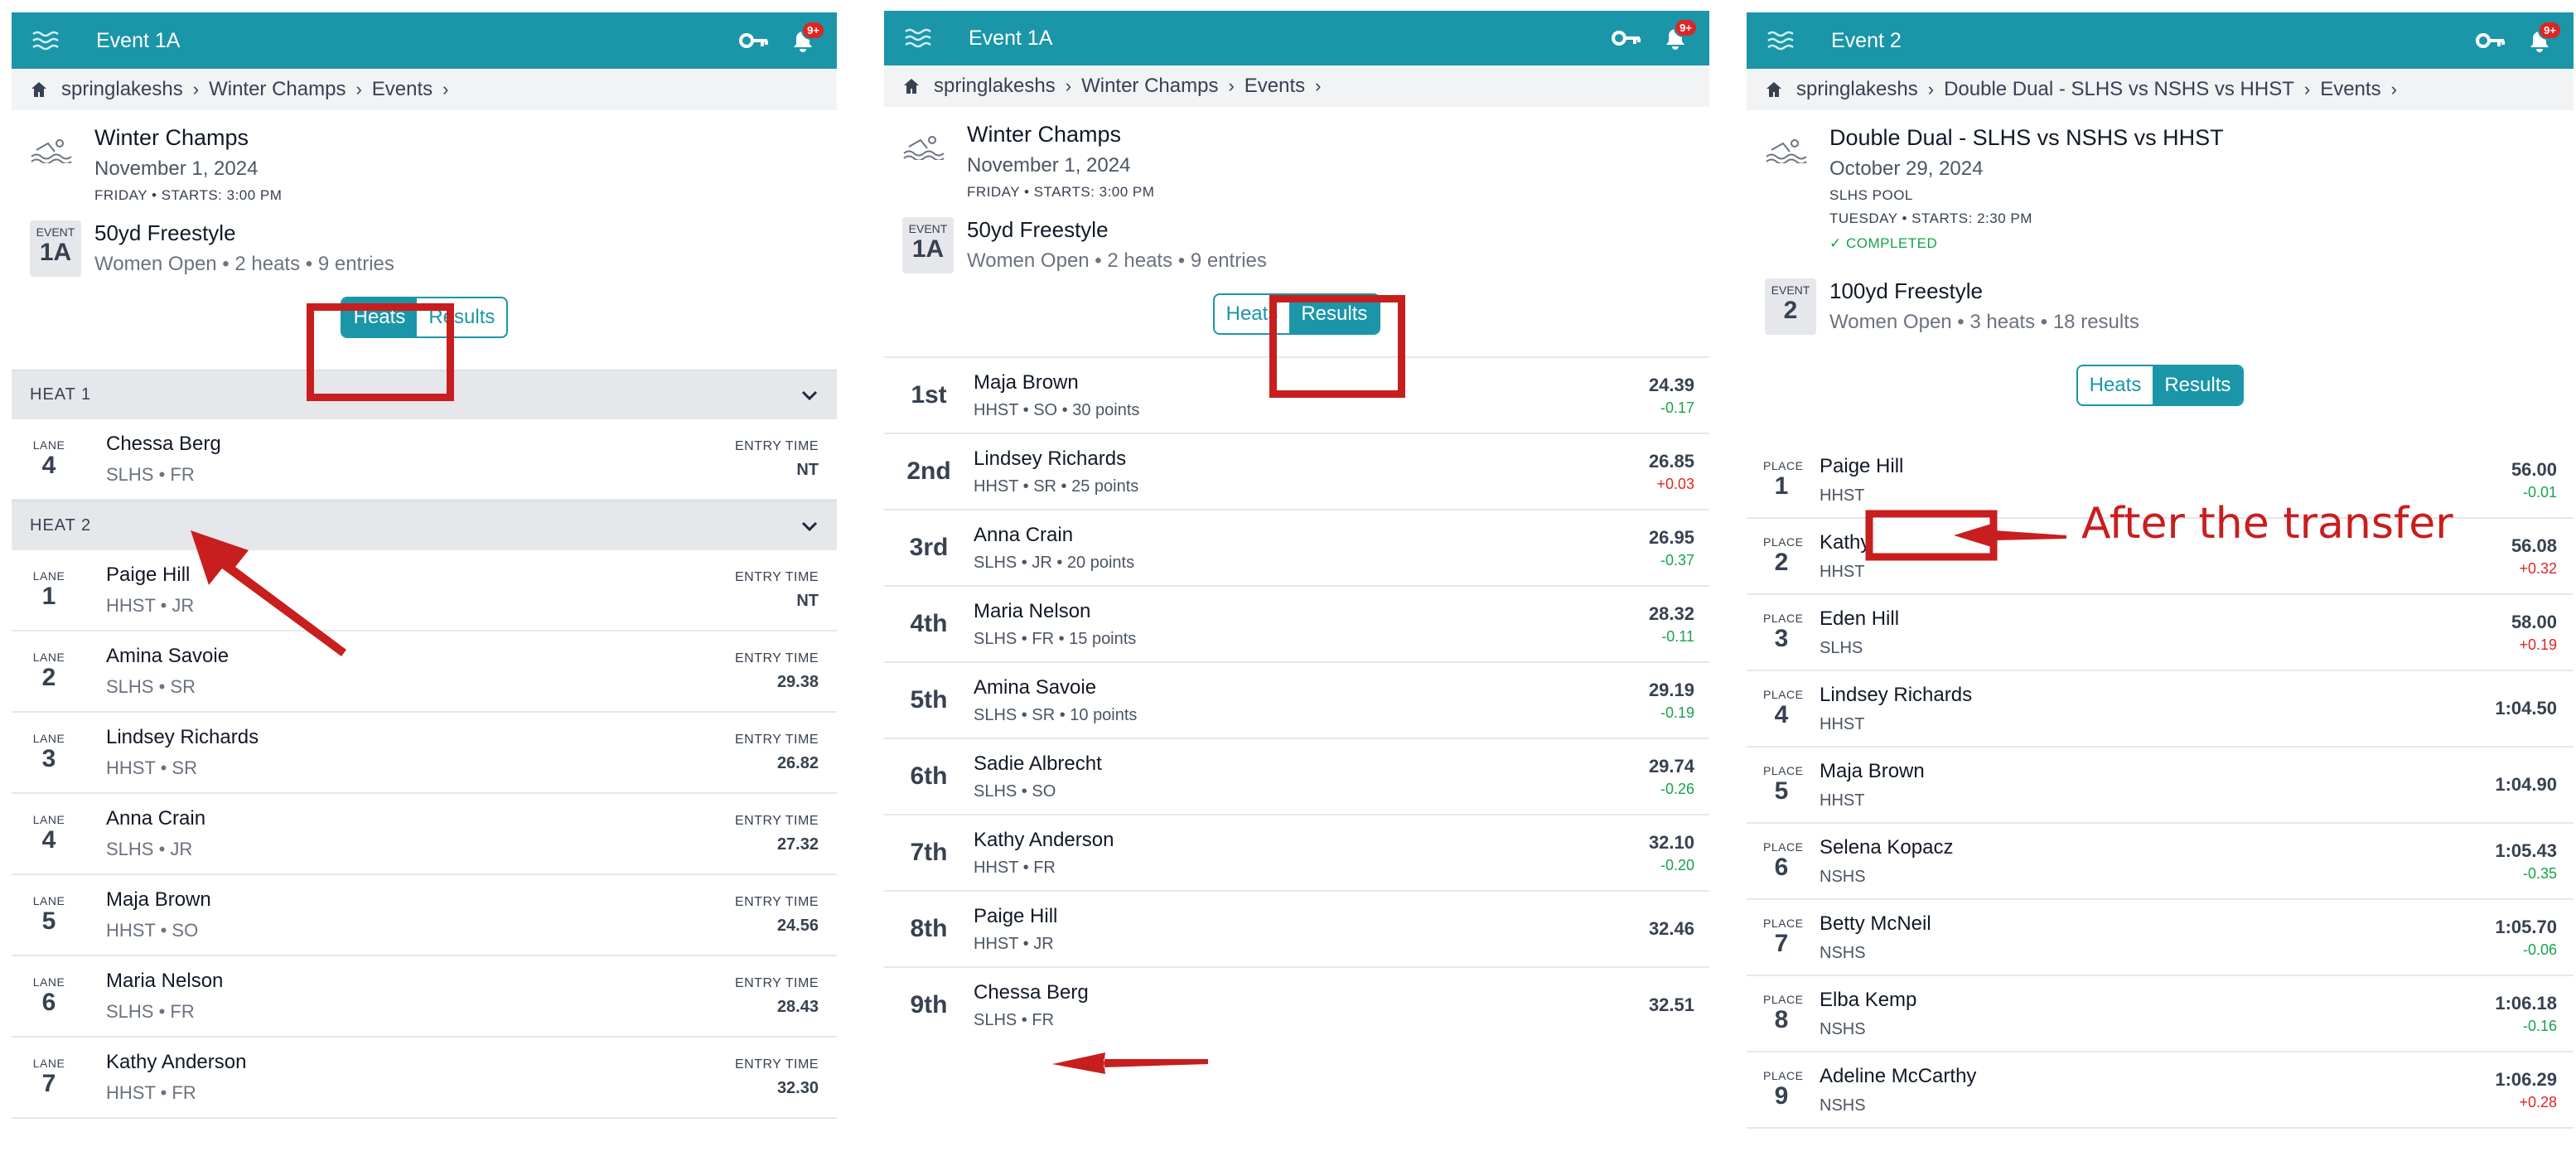 This screenshot has width=2576, height=1166. What do you see at coordinates (1296, 928) in the screenshot?
I see `result-row: 8th Paige Hill HHST • JR 32.46` at bounding box center [1296, 928].